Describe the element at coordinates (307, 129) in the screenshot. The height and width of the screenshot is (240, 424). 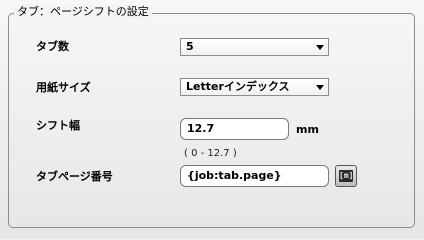
I see `shift-width-unit: mm` at that location.